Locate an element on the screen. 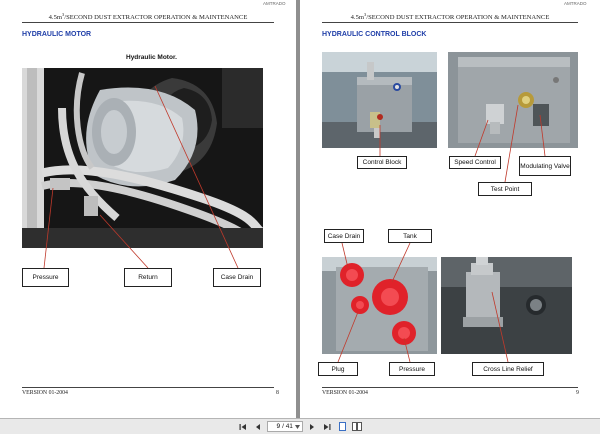 This screenshot has width=600, height=434. current-page-input is located at coordinates (275, 426).